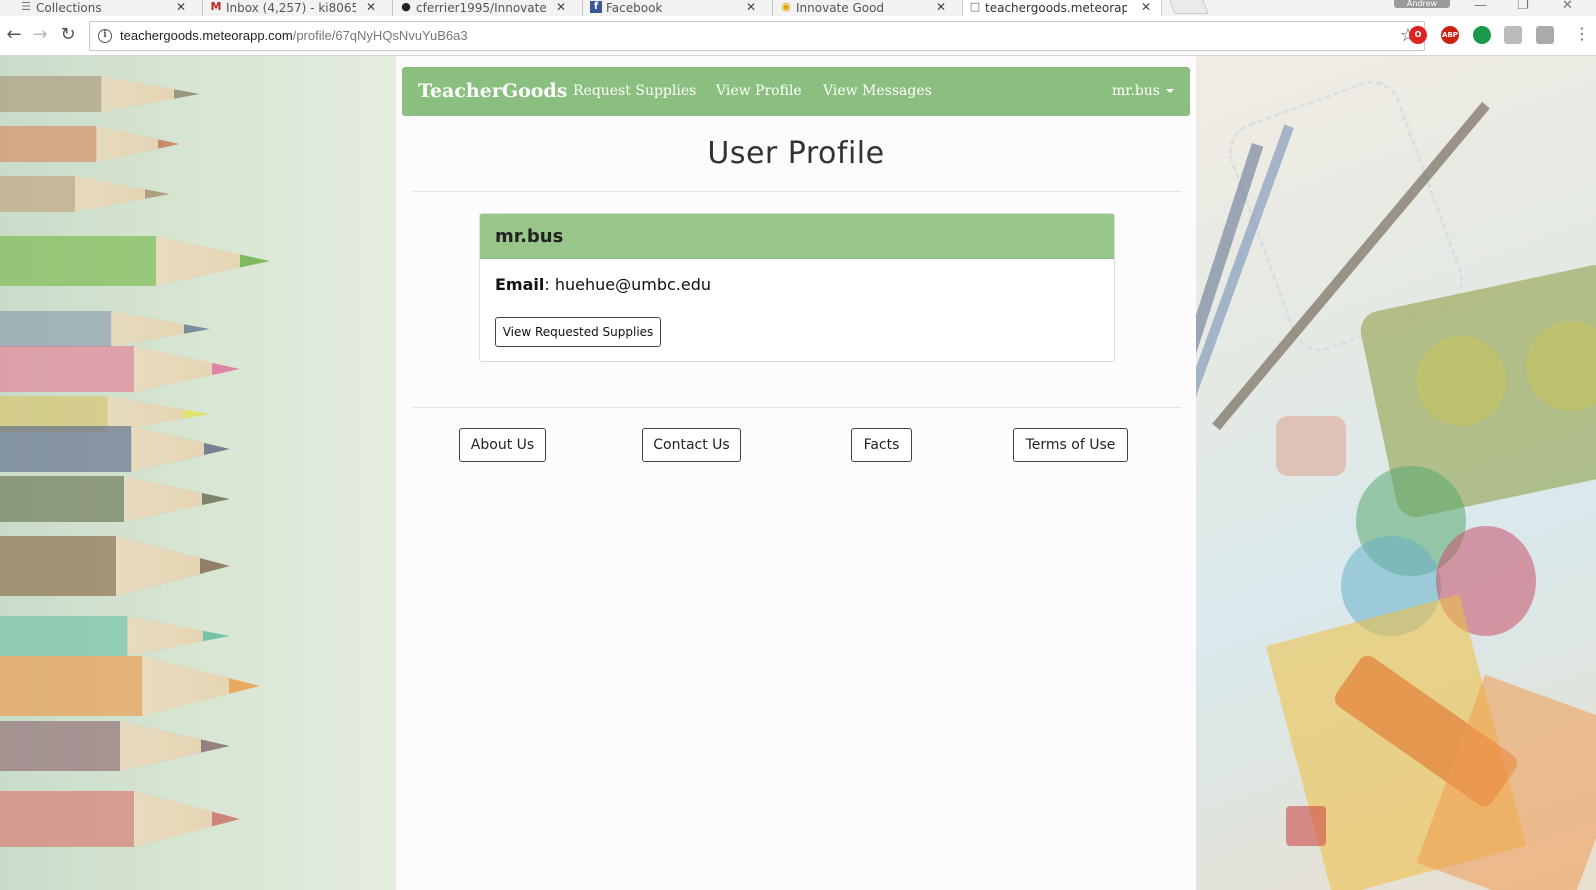 This screenshot has width=1596, height=890. What do you see at coordinates (578, 332) in the screenshot?
I see `view-requested-supplies-button: View Requested Supplies` at bounding box center [578, 332].